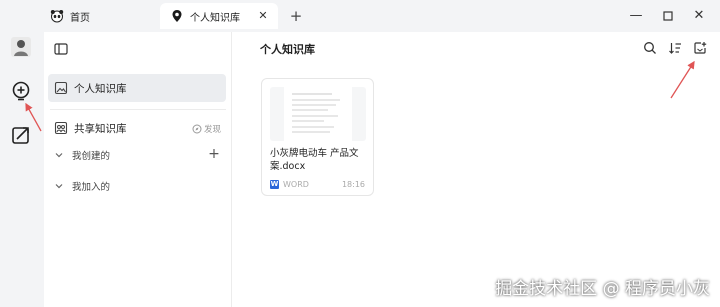  What do you see at coordinates (287, 49) in the screenshot?
I see `page-title: 个人知识库` at bounding box center [287, 49].